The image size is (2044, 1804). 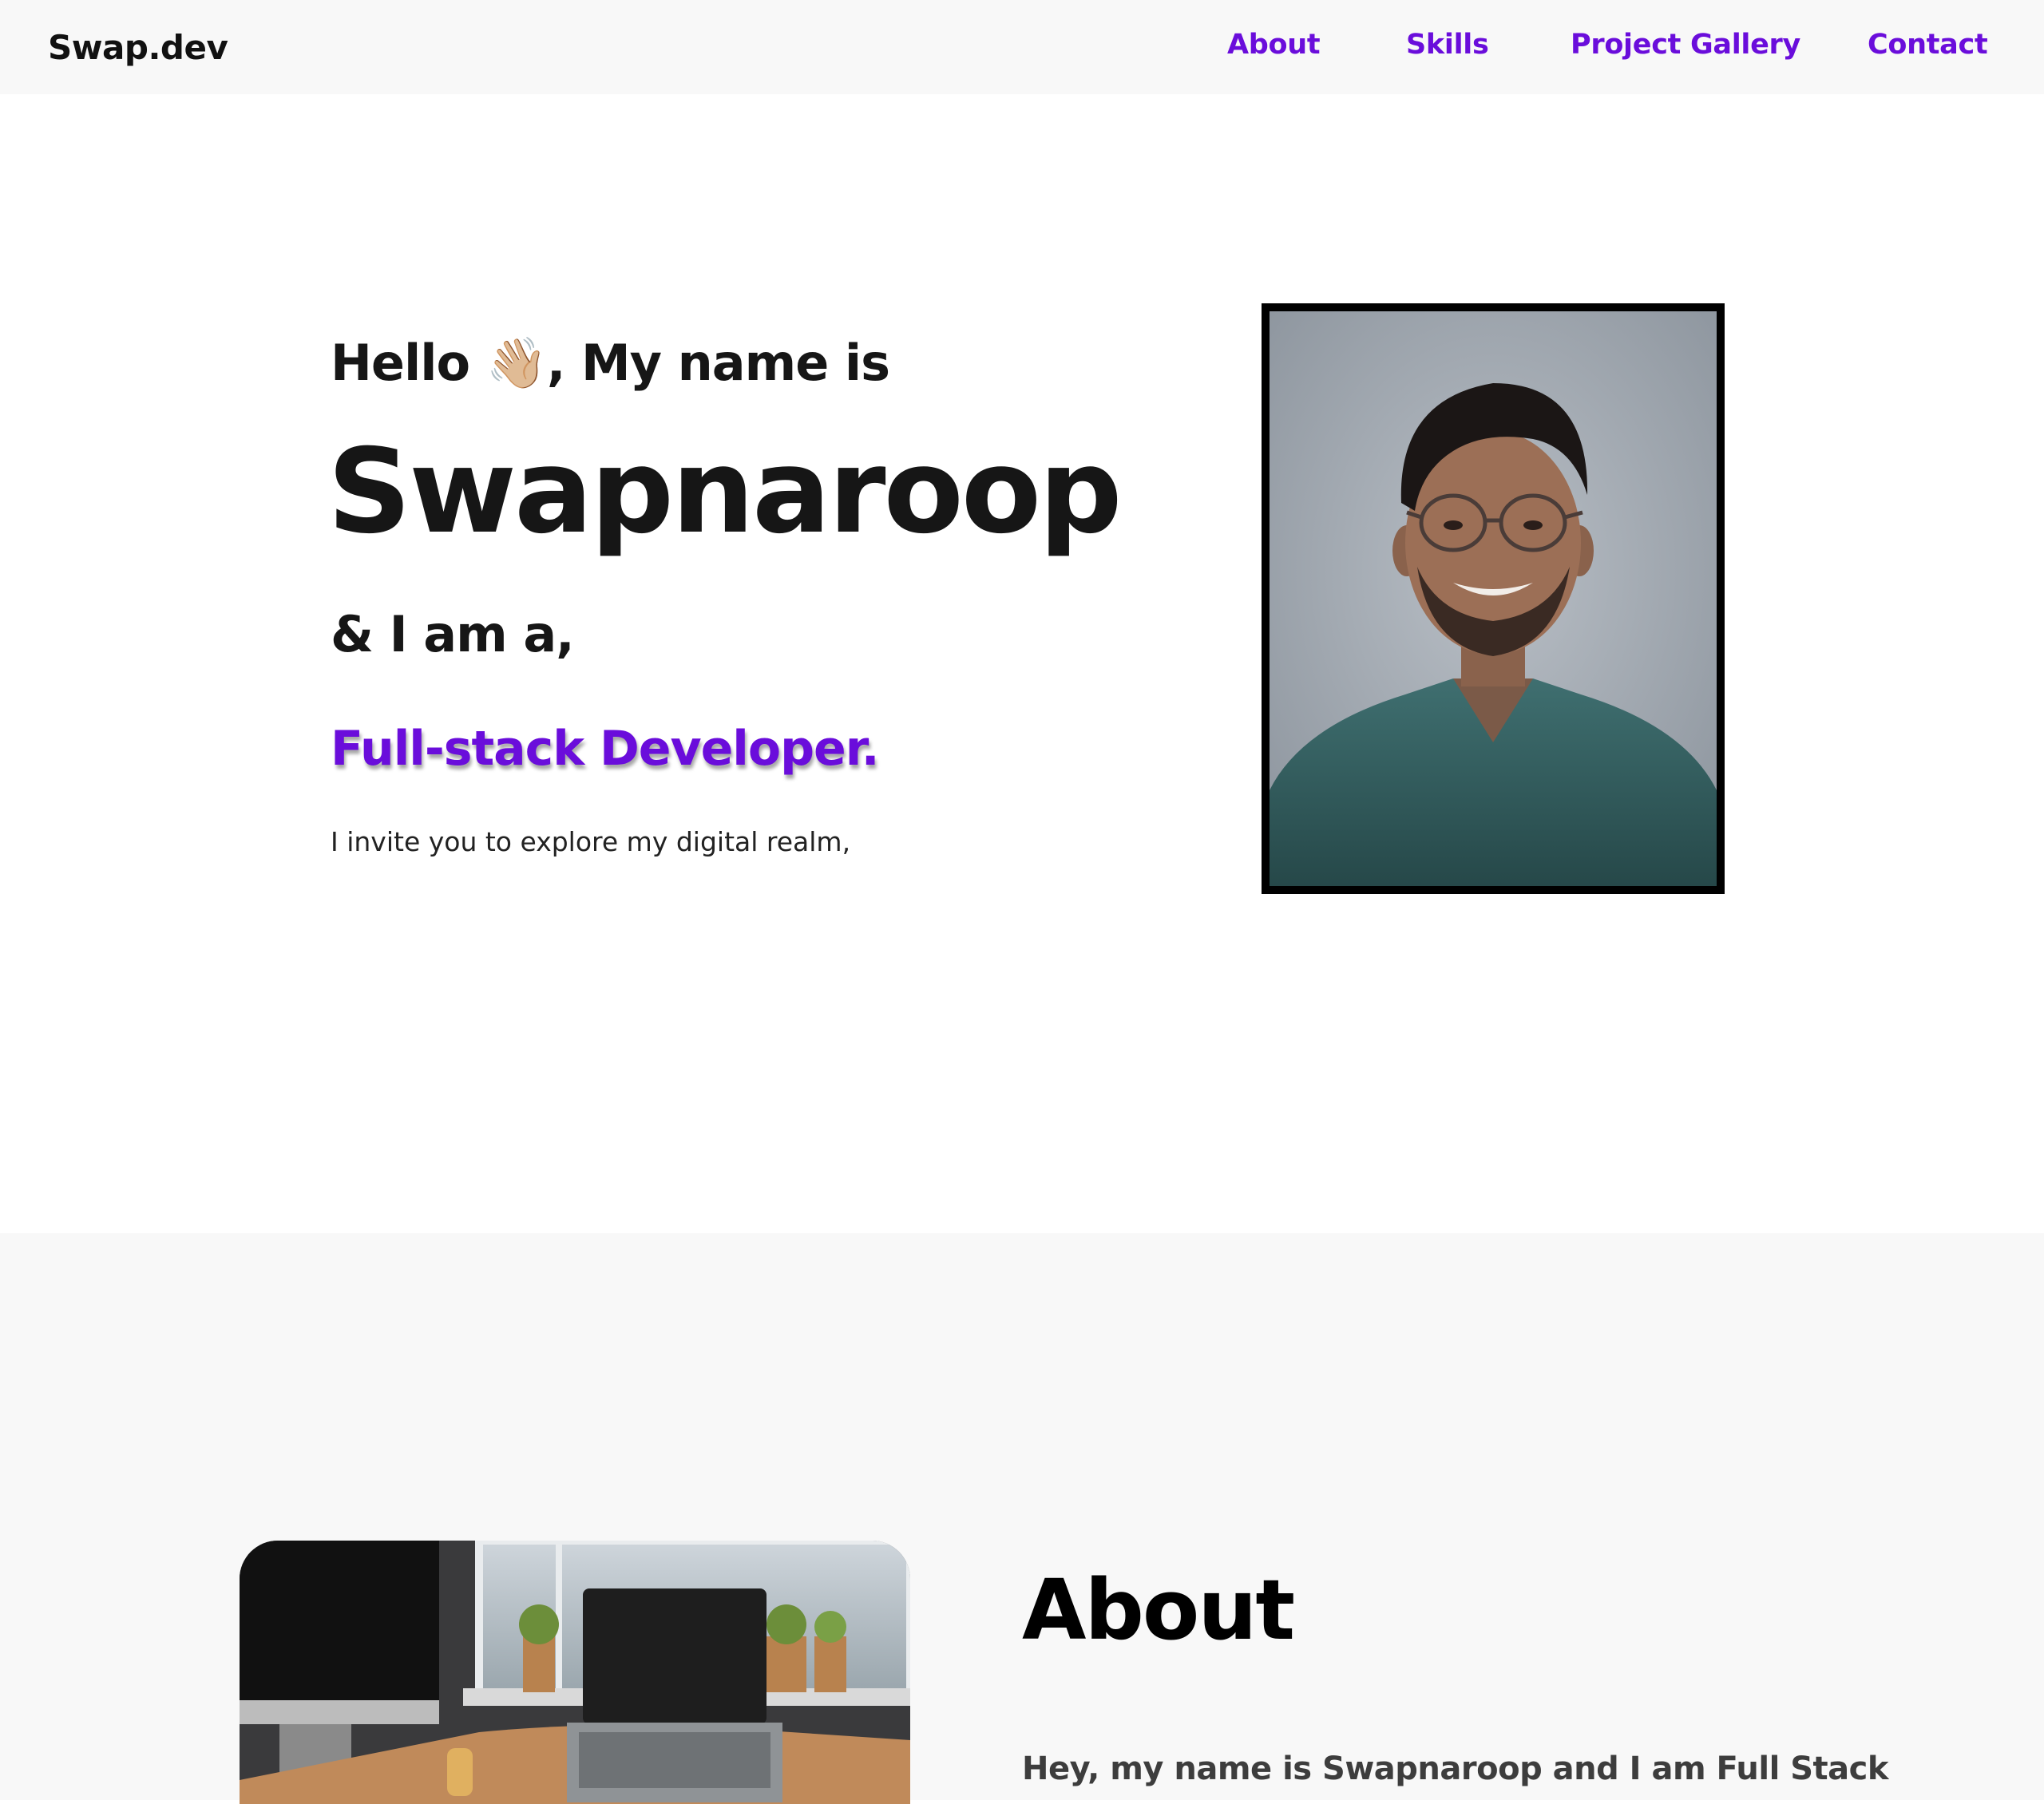 I want to click on hero-greeting: Hello 👋🏼, My name is, so click(x=610, y=363).